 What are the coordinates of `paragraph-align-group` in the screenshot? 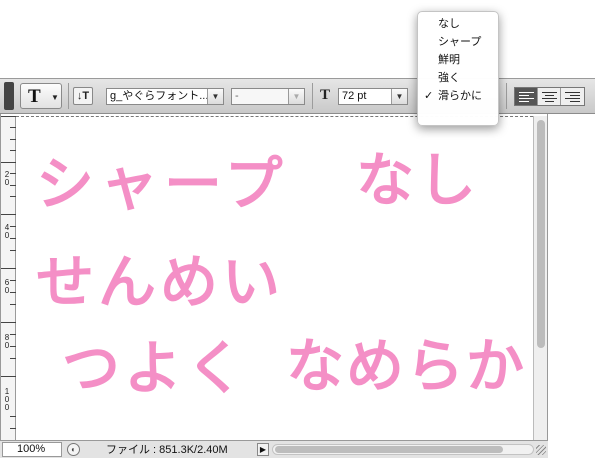 It's located at (549, 96).